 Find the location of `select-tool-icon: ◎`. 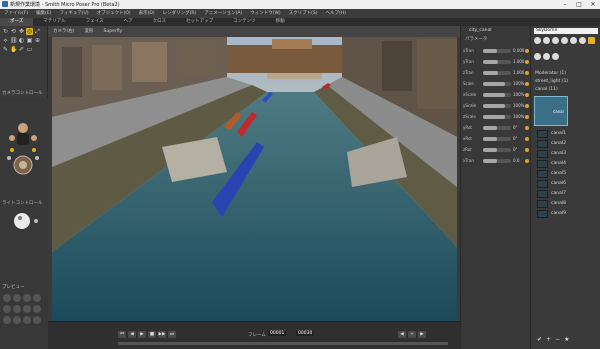

select-tool-icon: ◎ is located at coordinates (29, 31).